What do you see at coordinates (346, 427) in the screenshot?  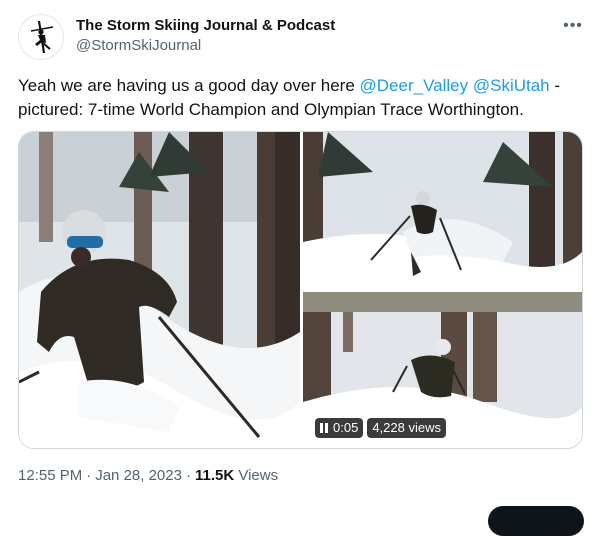 I see `video-time: 0:05` at bounding box center [346, 427].